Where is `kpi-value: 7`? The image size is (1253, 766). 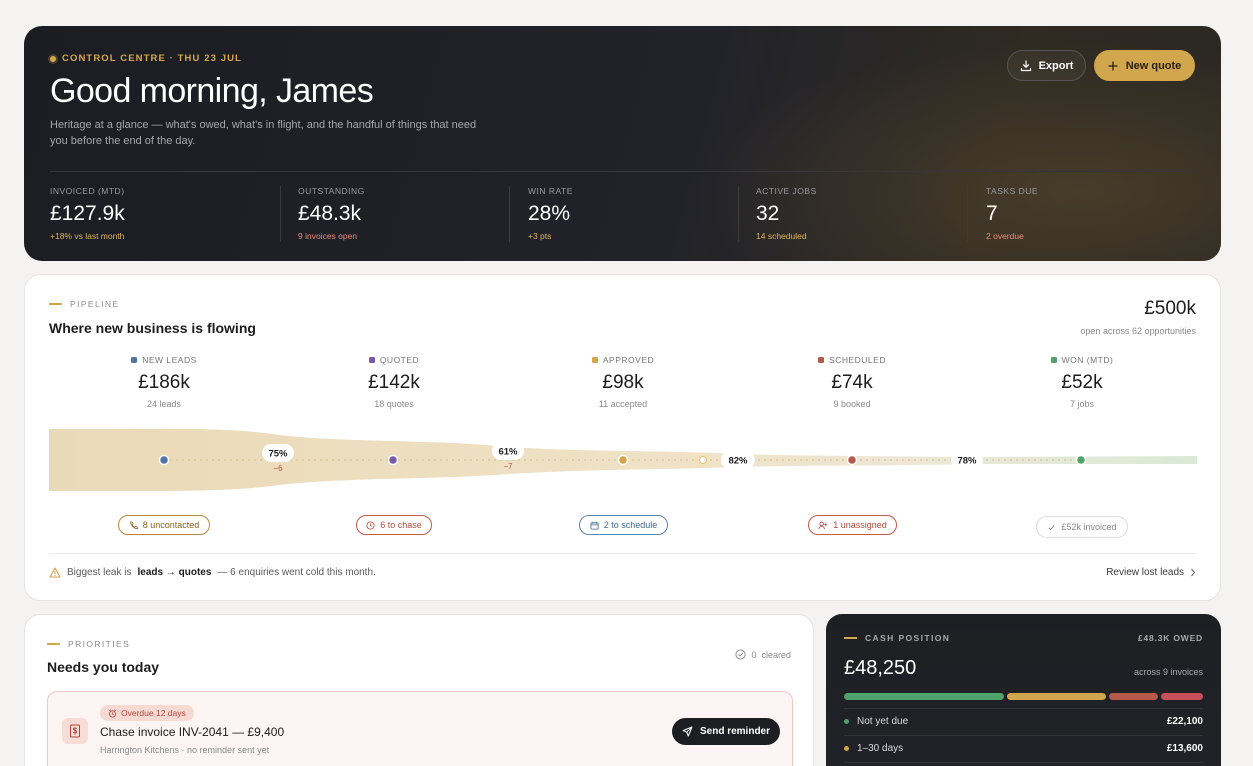
kpi-value: 7 is located at coordinates (992, 213).